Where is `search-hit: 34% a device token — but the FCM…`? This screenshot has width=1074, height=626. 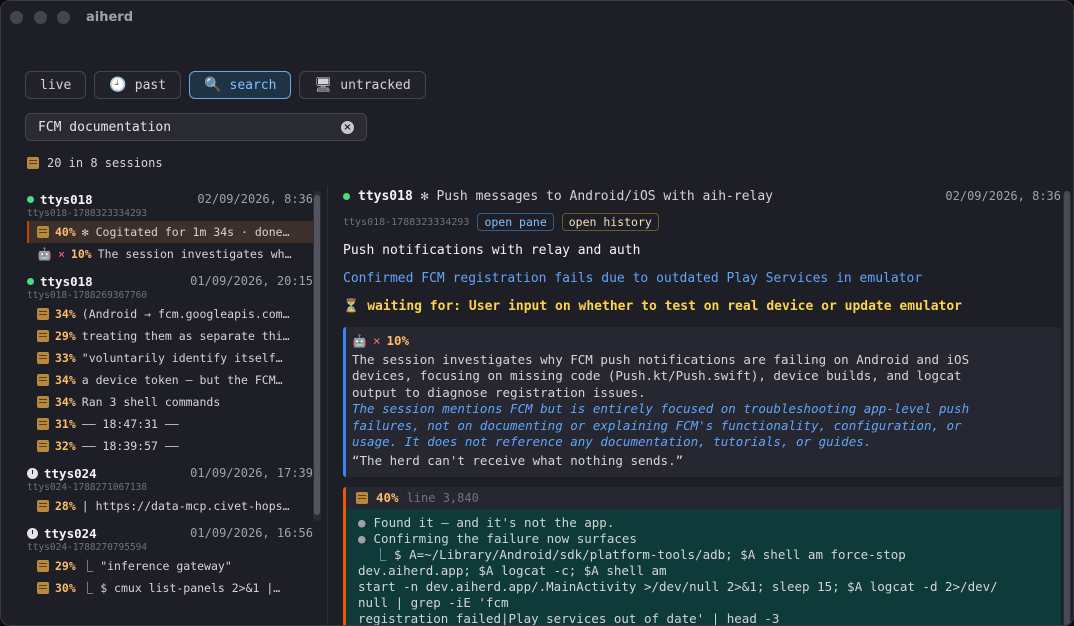 search-hit: 34% a device token — but the FCM… is located at coordinates (170, 380).